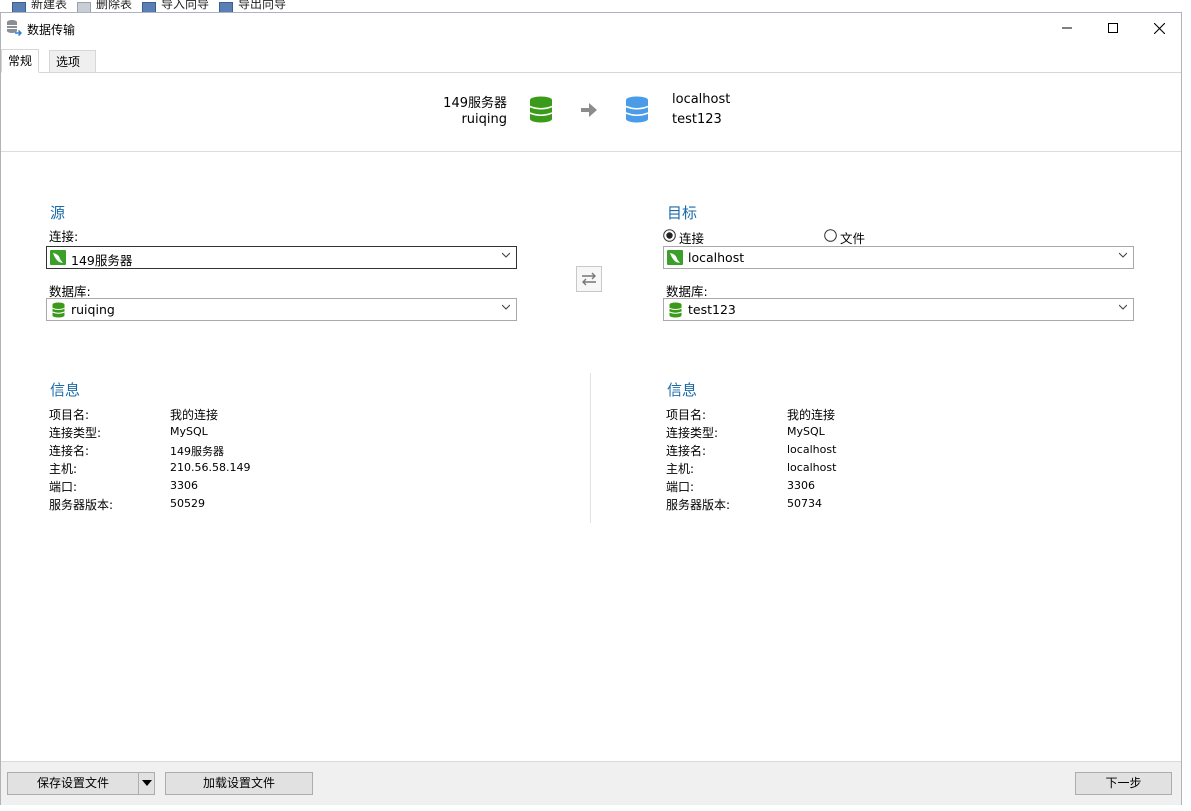 Image resolution: width=1191 pixels, height=811 pixels. I want to click on green-database-icon, so click(541, 109).